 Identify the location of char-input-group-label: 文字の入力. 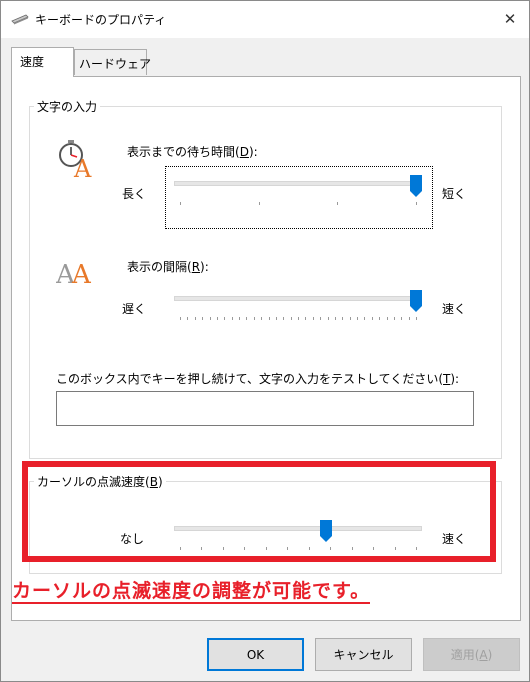
(67, 106).